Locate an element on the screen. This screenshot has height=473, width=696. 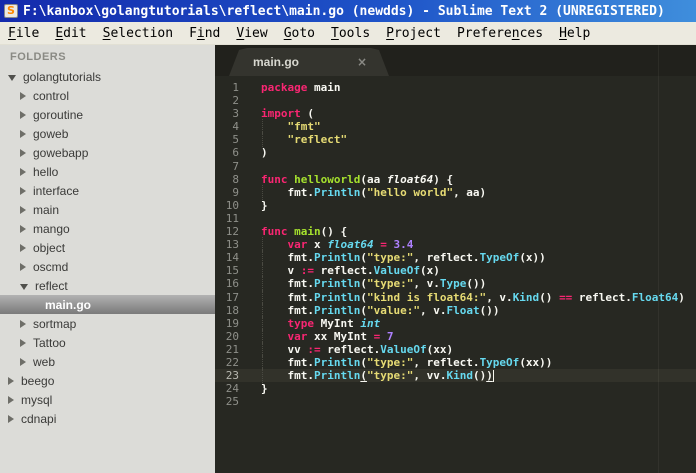
code-line-20: 20 var xx MyInt = 7 is located at coordinates (455, 336).